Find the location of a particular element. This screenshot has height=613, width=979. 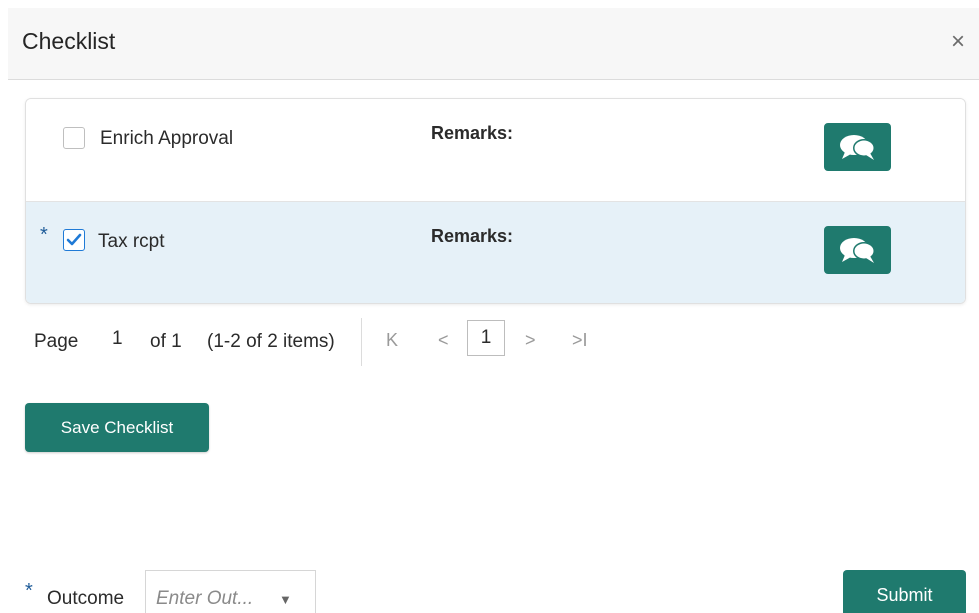

save-checklist-button: Save Checklist is located at coordinates (117, 427).